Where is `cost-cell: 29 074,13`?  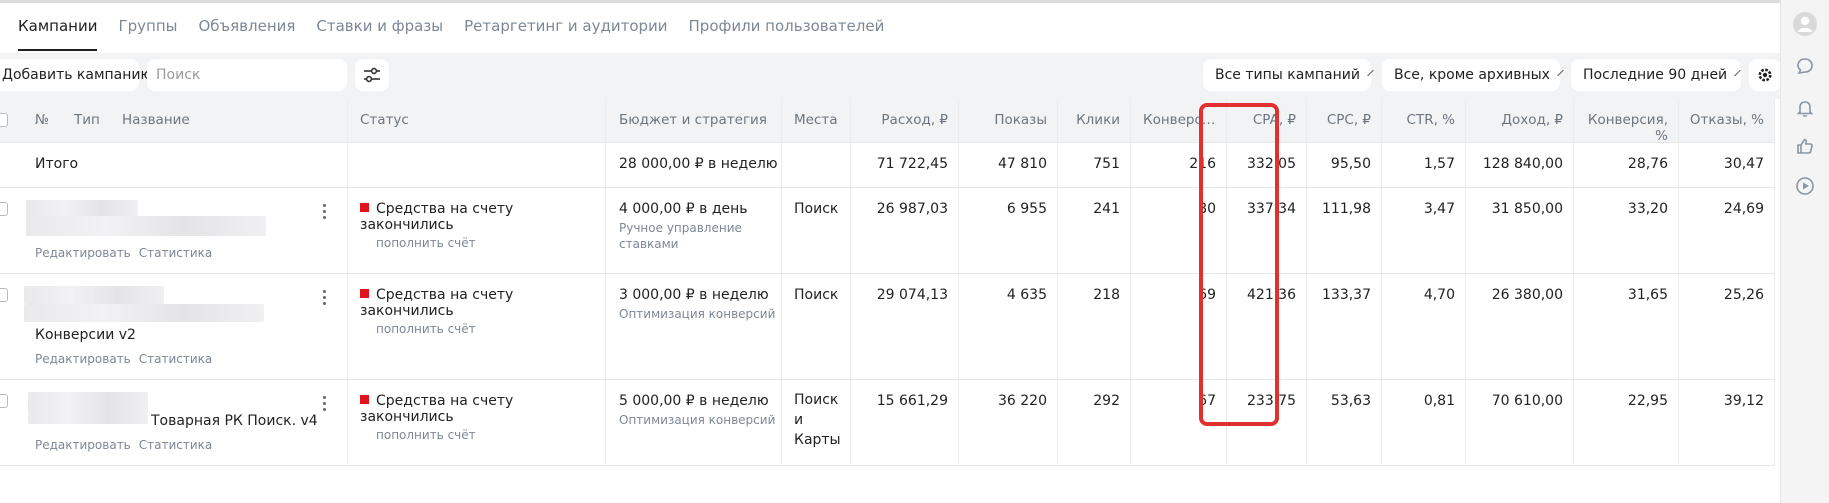 cost-cell: 29 074,13 is located at coordinates (905, 326).